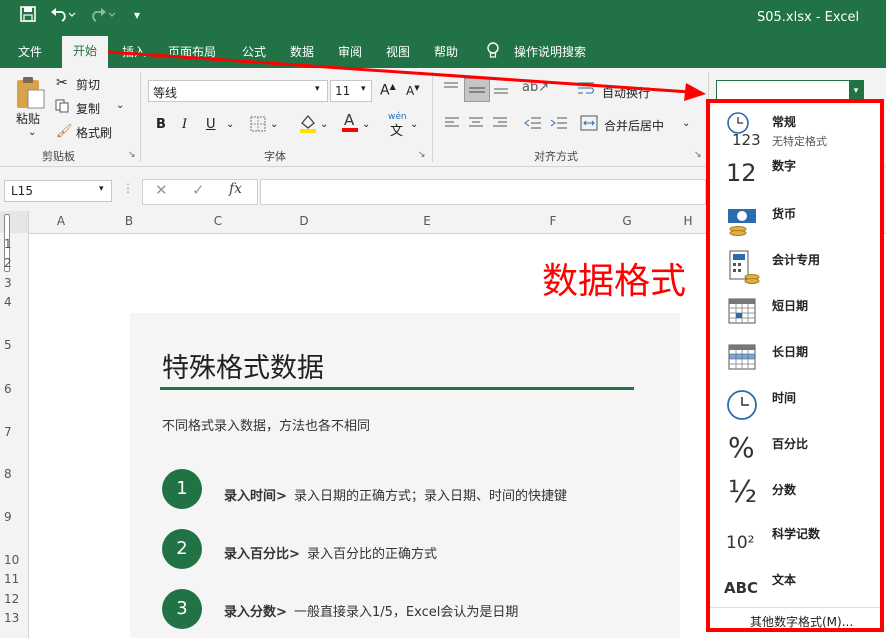 The width and height of the screenshot is (886, 638). Describe the element at coordinates (11, 560) in the screenshot. I see `row-header: 10` at that location.